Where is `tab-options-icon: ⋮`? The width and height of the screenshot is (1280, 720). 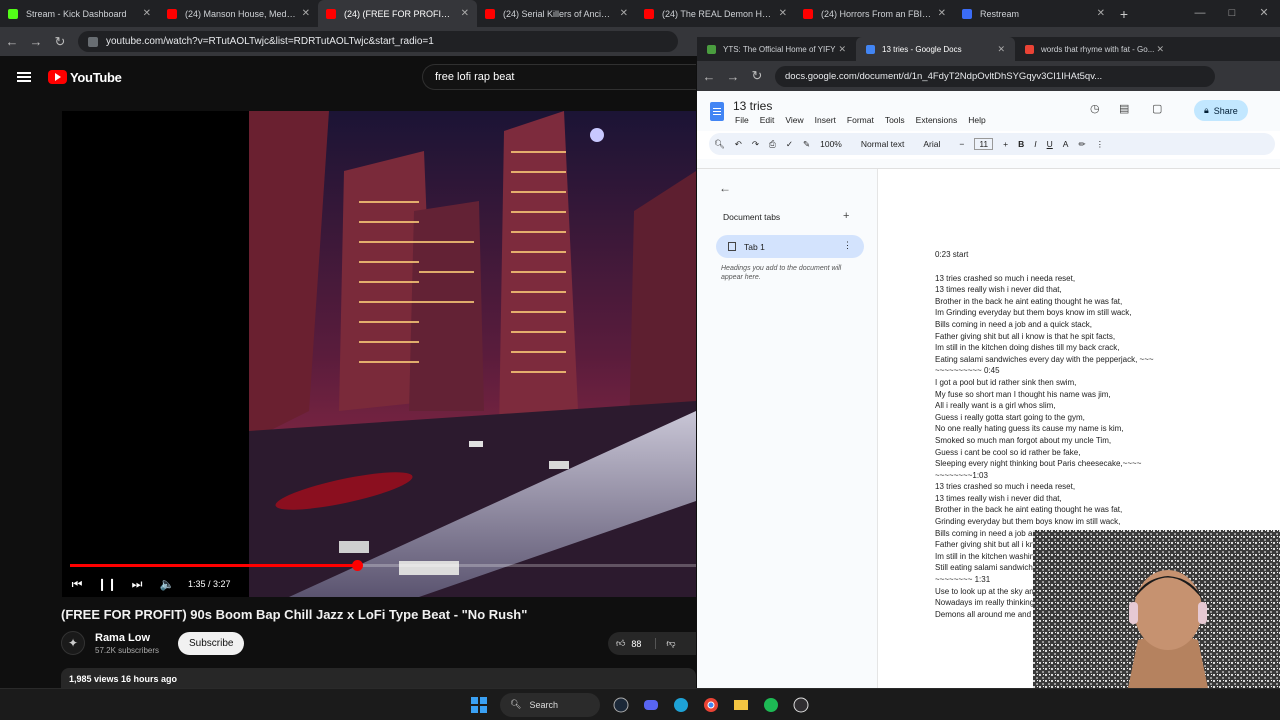
tab-options-icon: ⋮ is located at coordinates (847, 245).